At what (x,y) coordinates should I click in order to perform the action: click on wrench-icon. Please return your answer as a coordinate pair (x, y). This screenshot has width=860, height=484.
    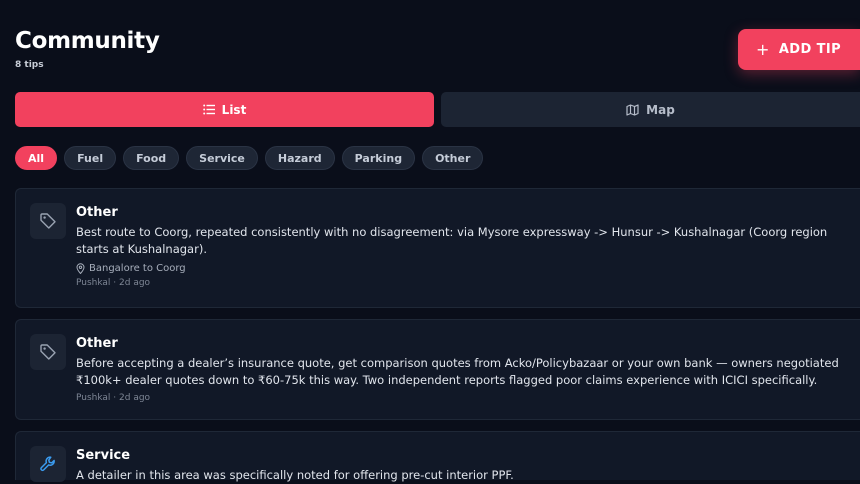
    Looking at the image, I should click on (48, 464).